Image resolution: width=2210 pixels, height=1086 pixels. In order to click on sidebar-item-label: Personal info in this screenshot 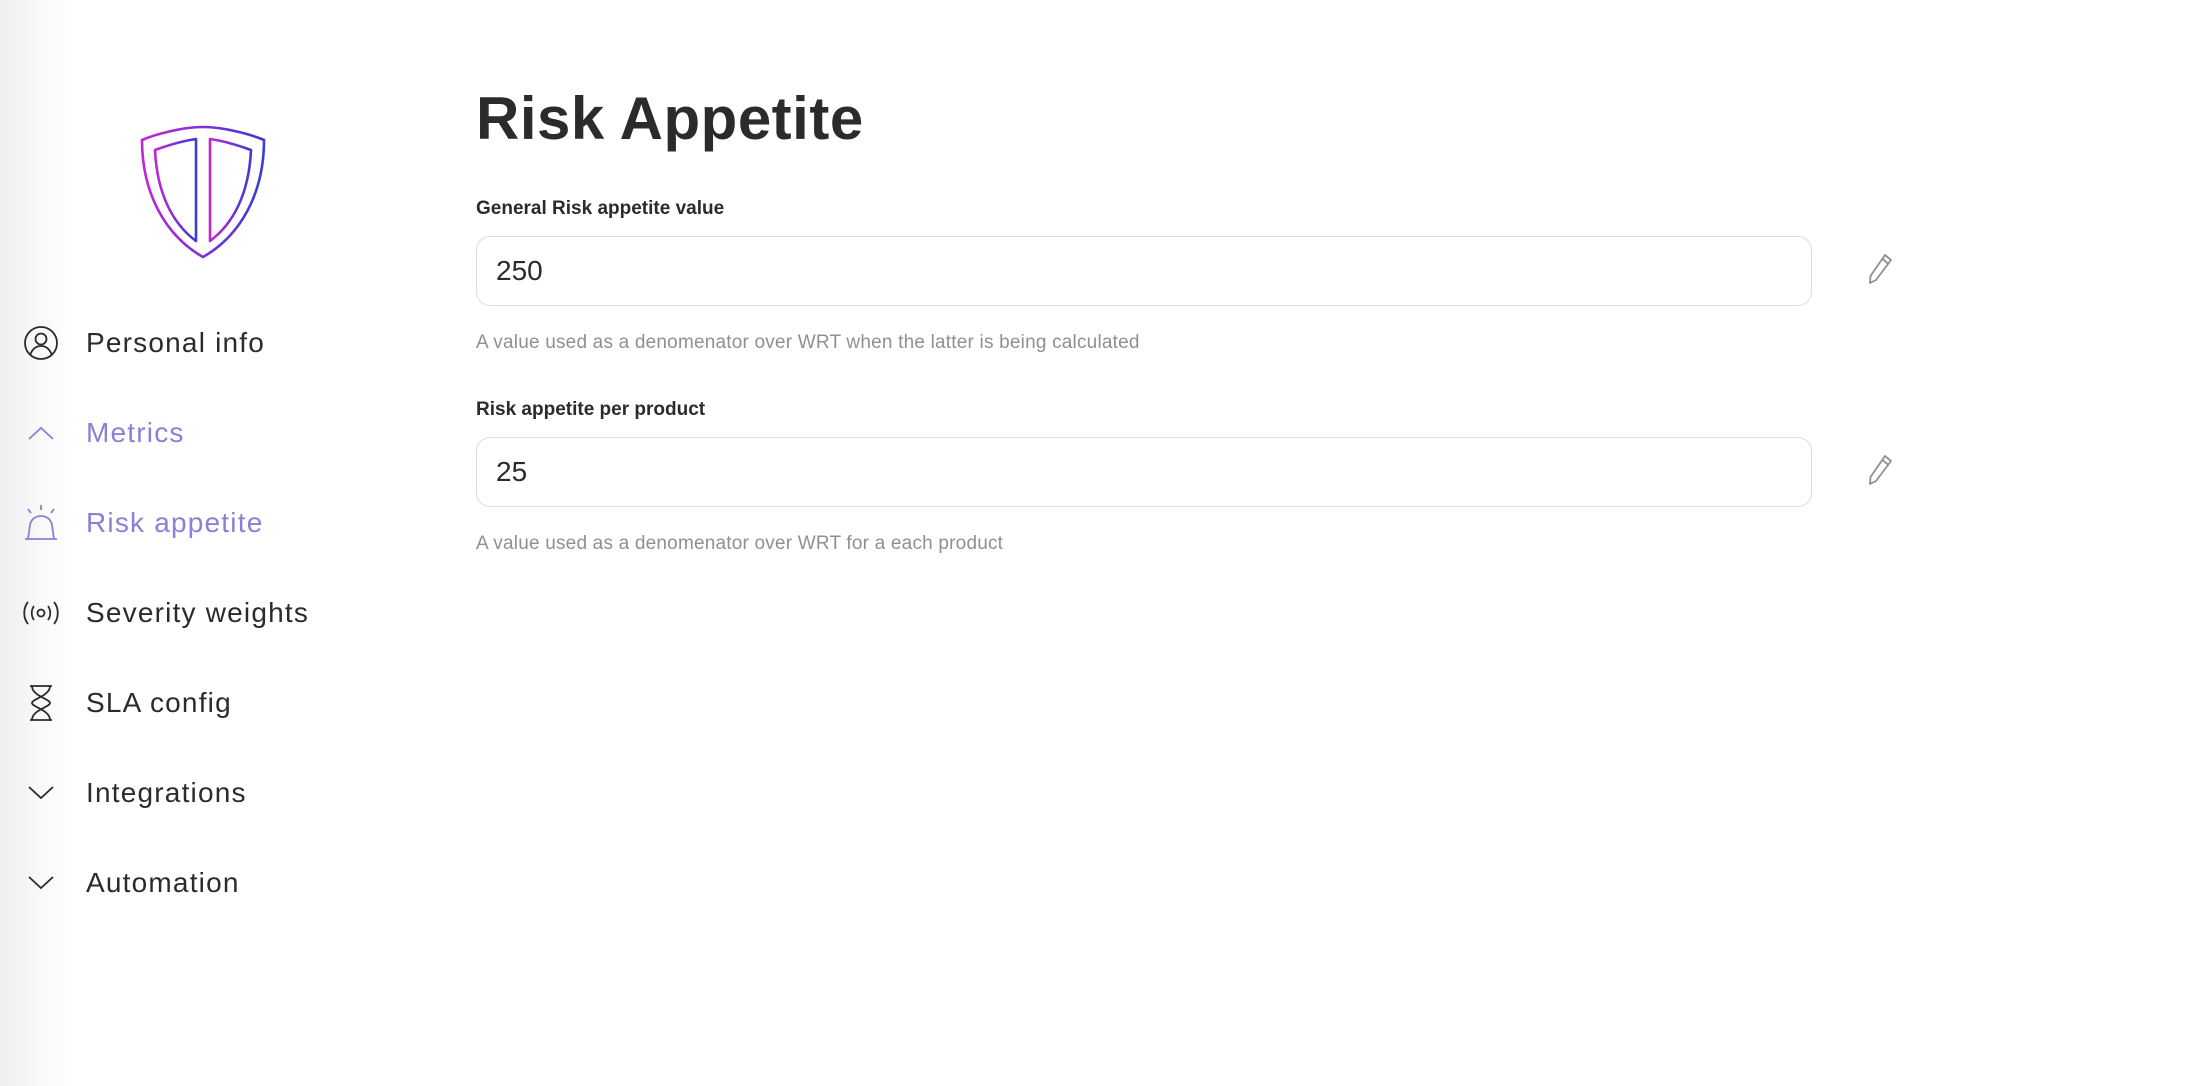, I will do `click(176, 342)`.